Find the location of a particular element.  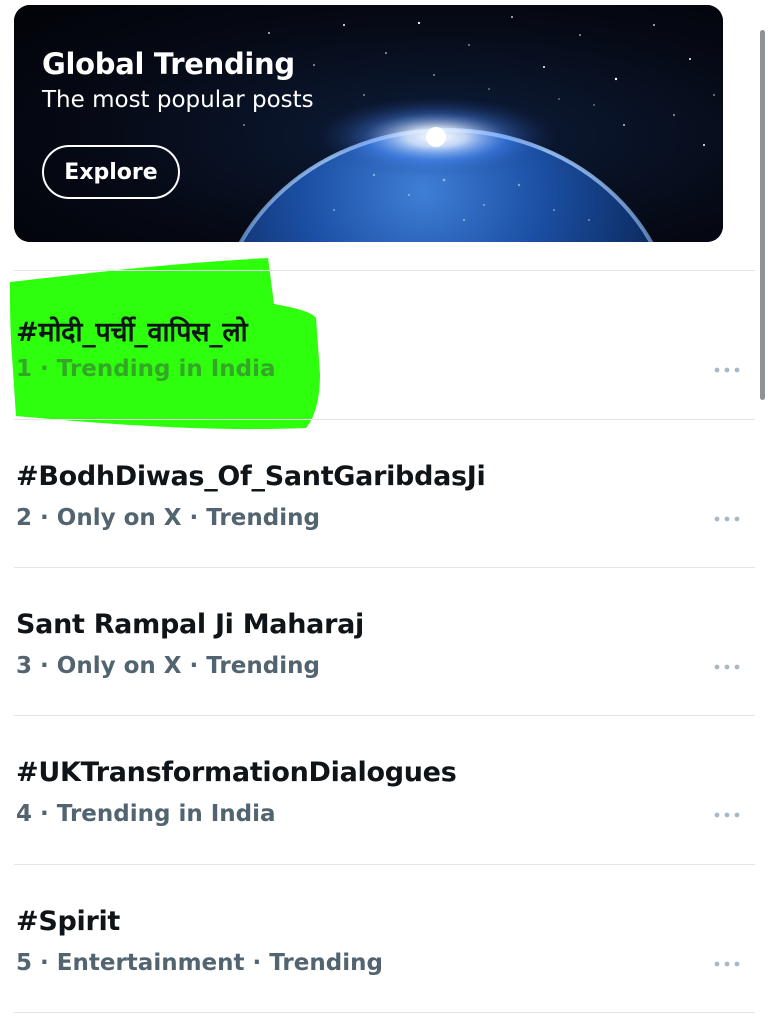

trend-meta: 4 · Trending in India is located at coordinates (146, 814).